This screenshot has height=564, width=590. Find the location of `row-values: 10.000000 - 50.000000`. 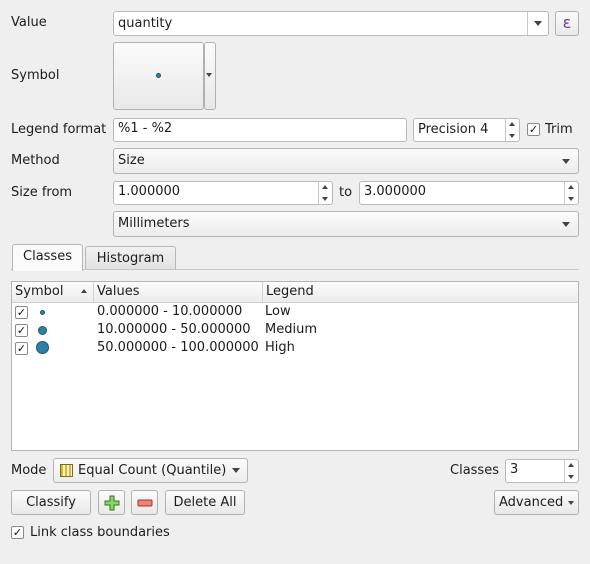

row-values: 10.000000 - 50.000000 is located at coordinates (174, 329).